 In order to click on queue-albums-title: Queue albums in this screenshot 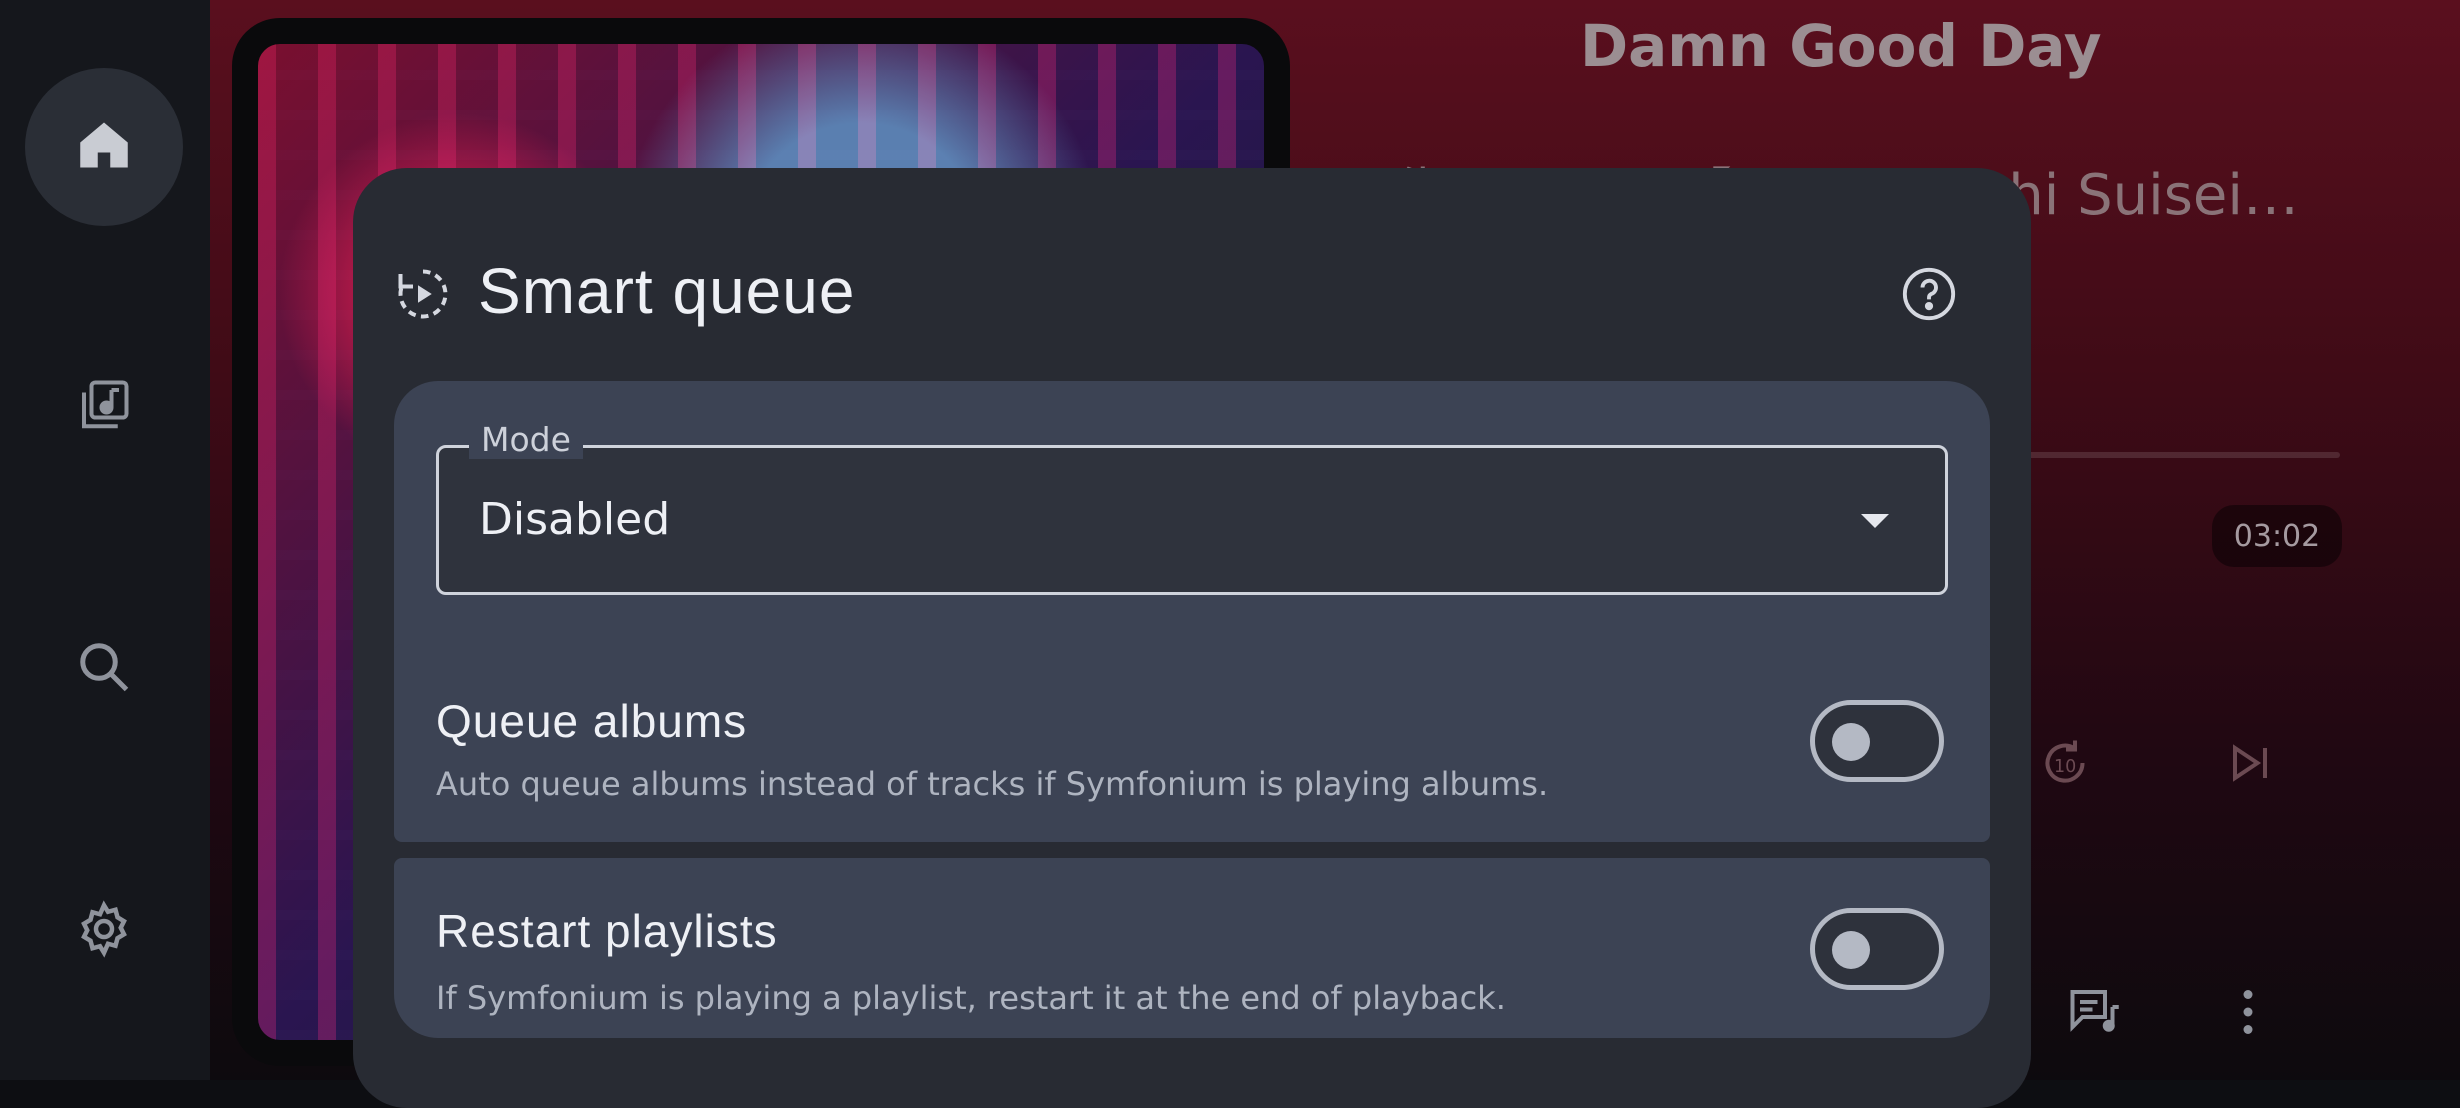, I will do `click(592, 721)`.